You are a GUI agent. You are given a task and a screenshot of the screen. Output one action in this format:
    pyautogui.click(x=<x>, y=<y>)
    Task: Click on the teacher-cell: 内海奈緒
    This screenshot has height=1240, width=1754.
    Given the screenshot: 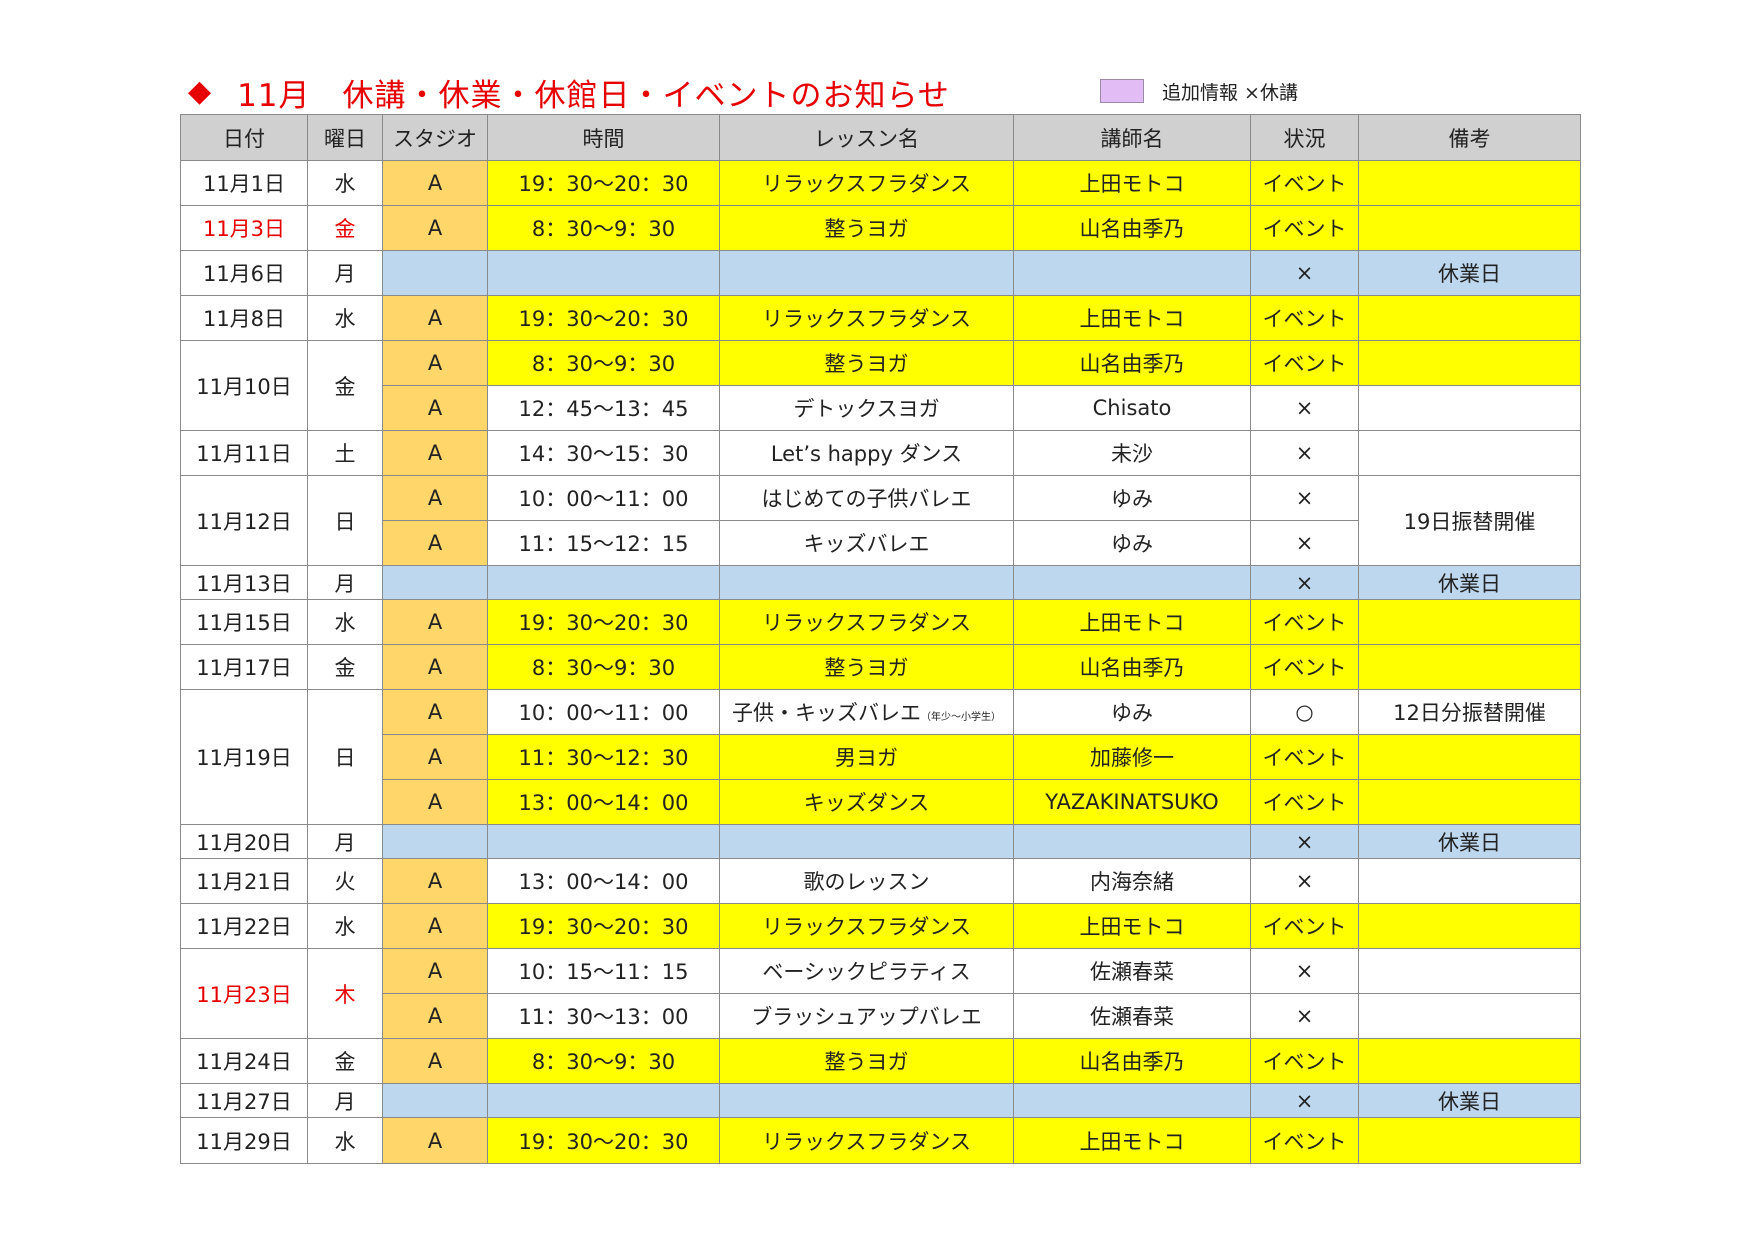 What is the action you would take?
    pyautogui.click(x=1132, y=881)
    